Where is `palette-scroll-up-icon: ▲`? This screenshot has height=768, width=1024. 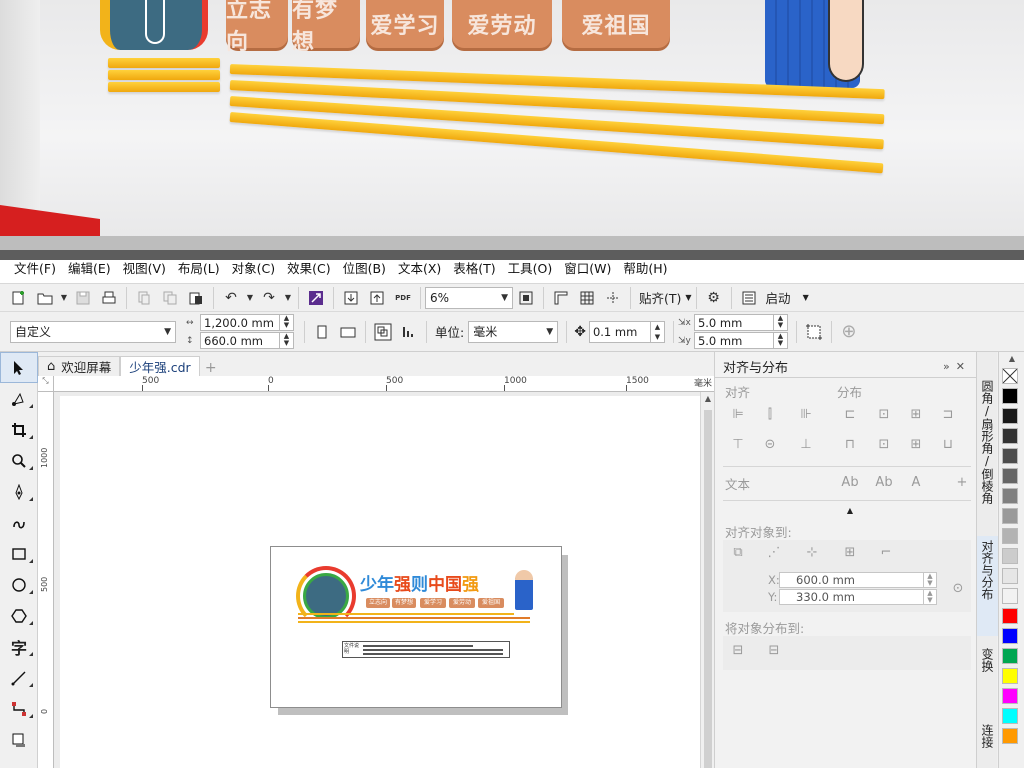
palette-scroll-up-icon: ▲ is located at coordinates (1011, 360).